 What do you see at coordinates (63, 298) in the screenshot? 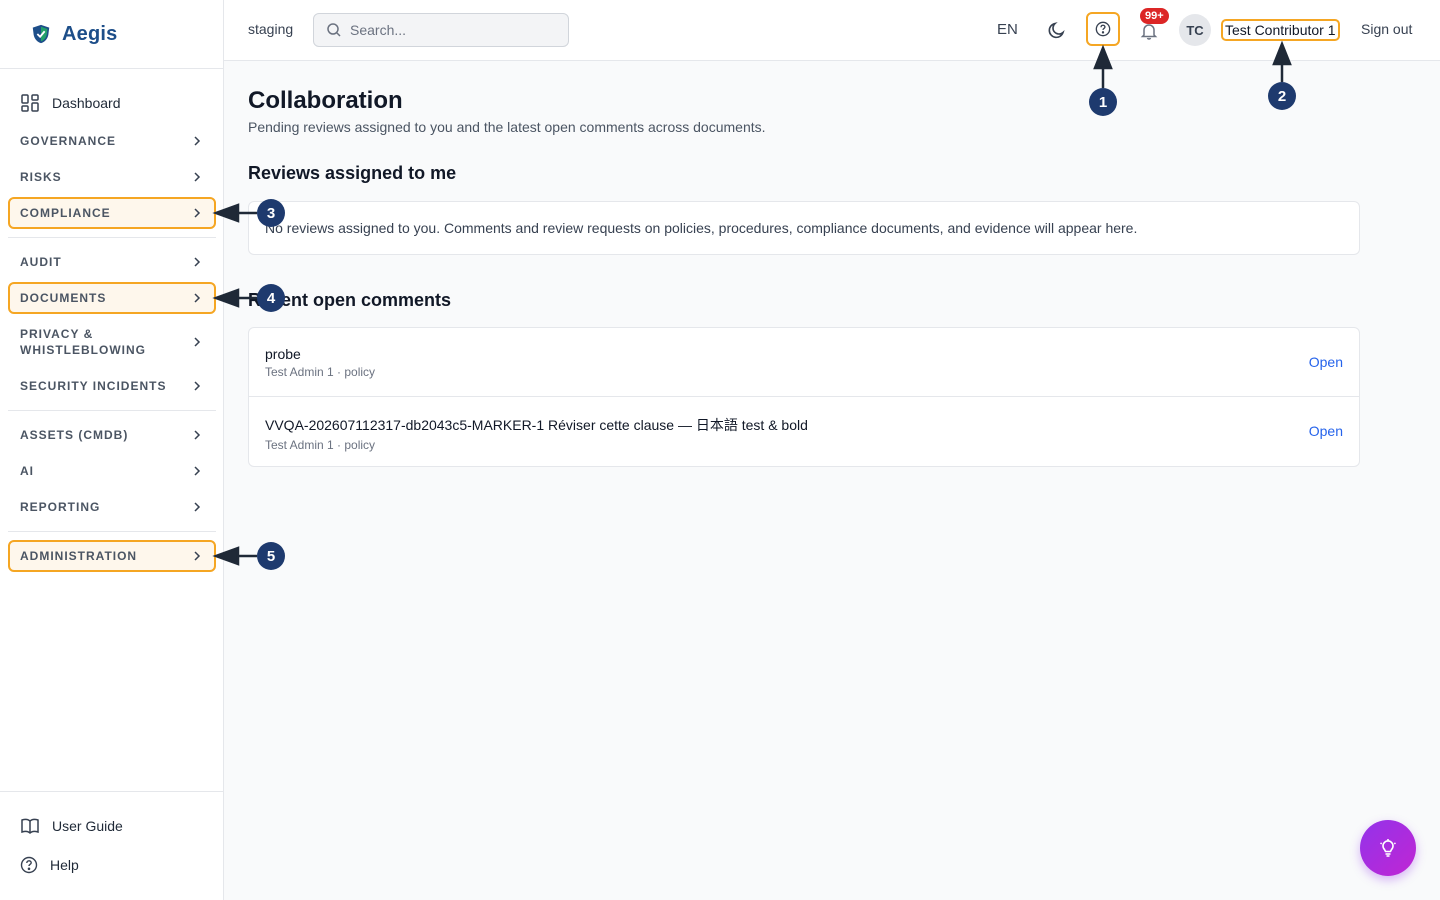
I see `sidebar-item-label: DOCUMENTS` at bounding box center [63, 298].